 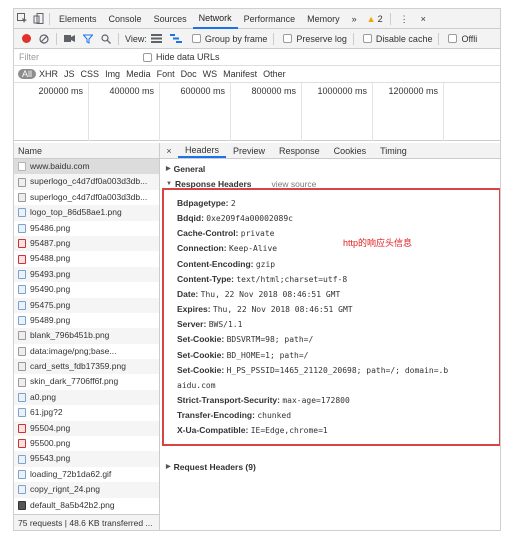 I want to click on tab-network: Network, so click(x=215, y=19).